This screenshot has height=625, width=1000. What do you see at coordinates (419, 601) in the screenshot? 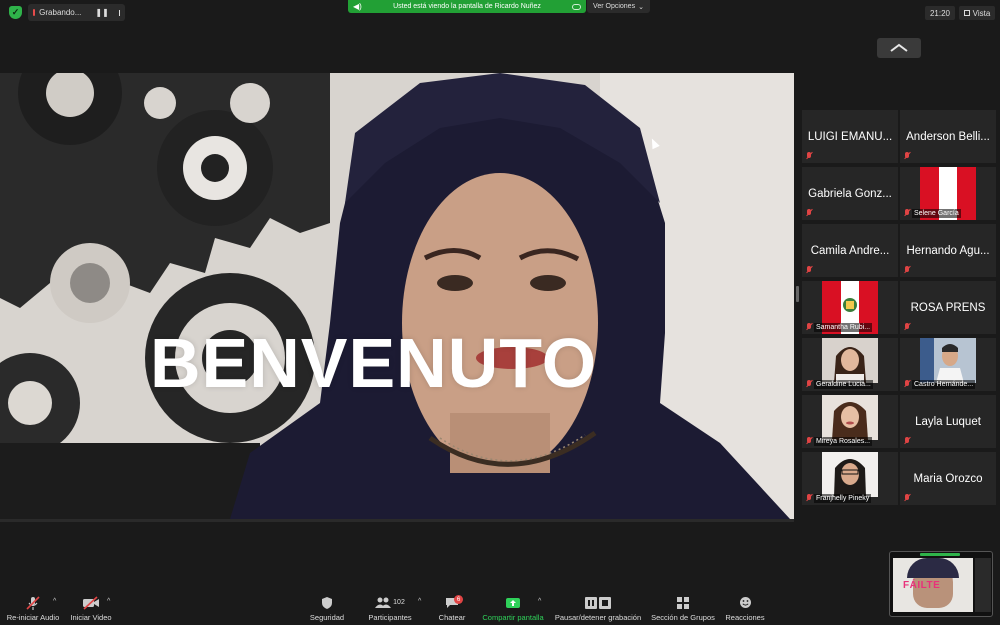
I see `participants-chevron-icon: ^` at bounding box center [419, 601].